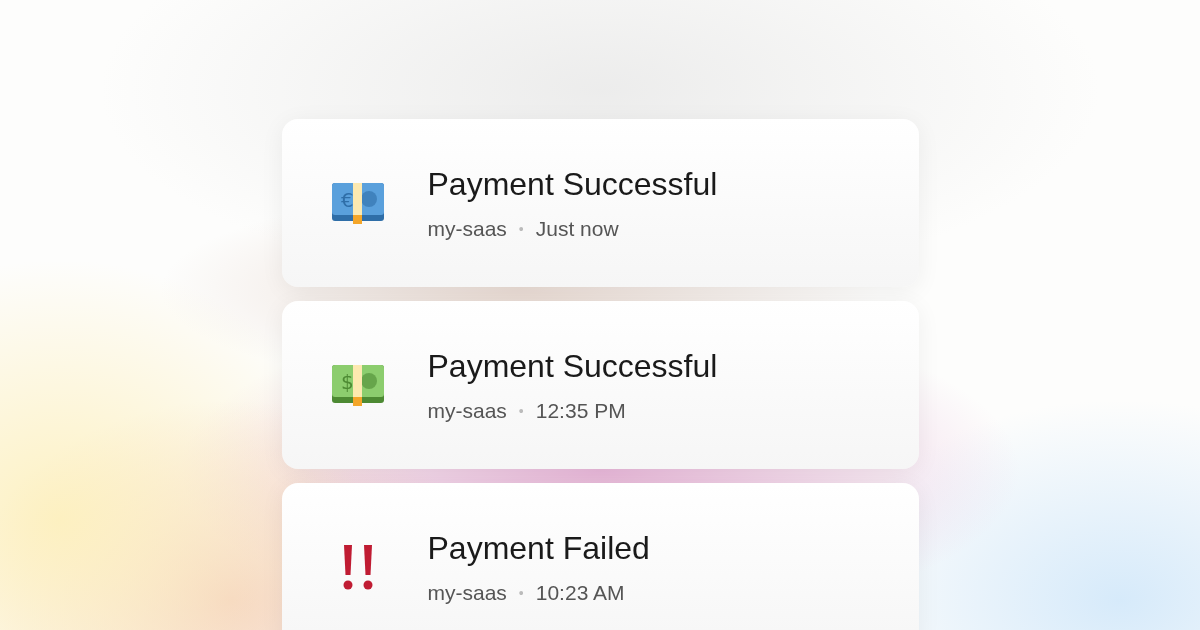 The width and height of the screenshot is (1200, 630). I want to click on timestamp: Just now, so click(577, 228).